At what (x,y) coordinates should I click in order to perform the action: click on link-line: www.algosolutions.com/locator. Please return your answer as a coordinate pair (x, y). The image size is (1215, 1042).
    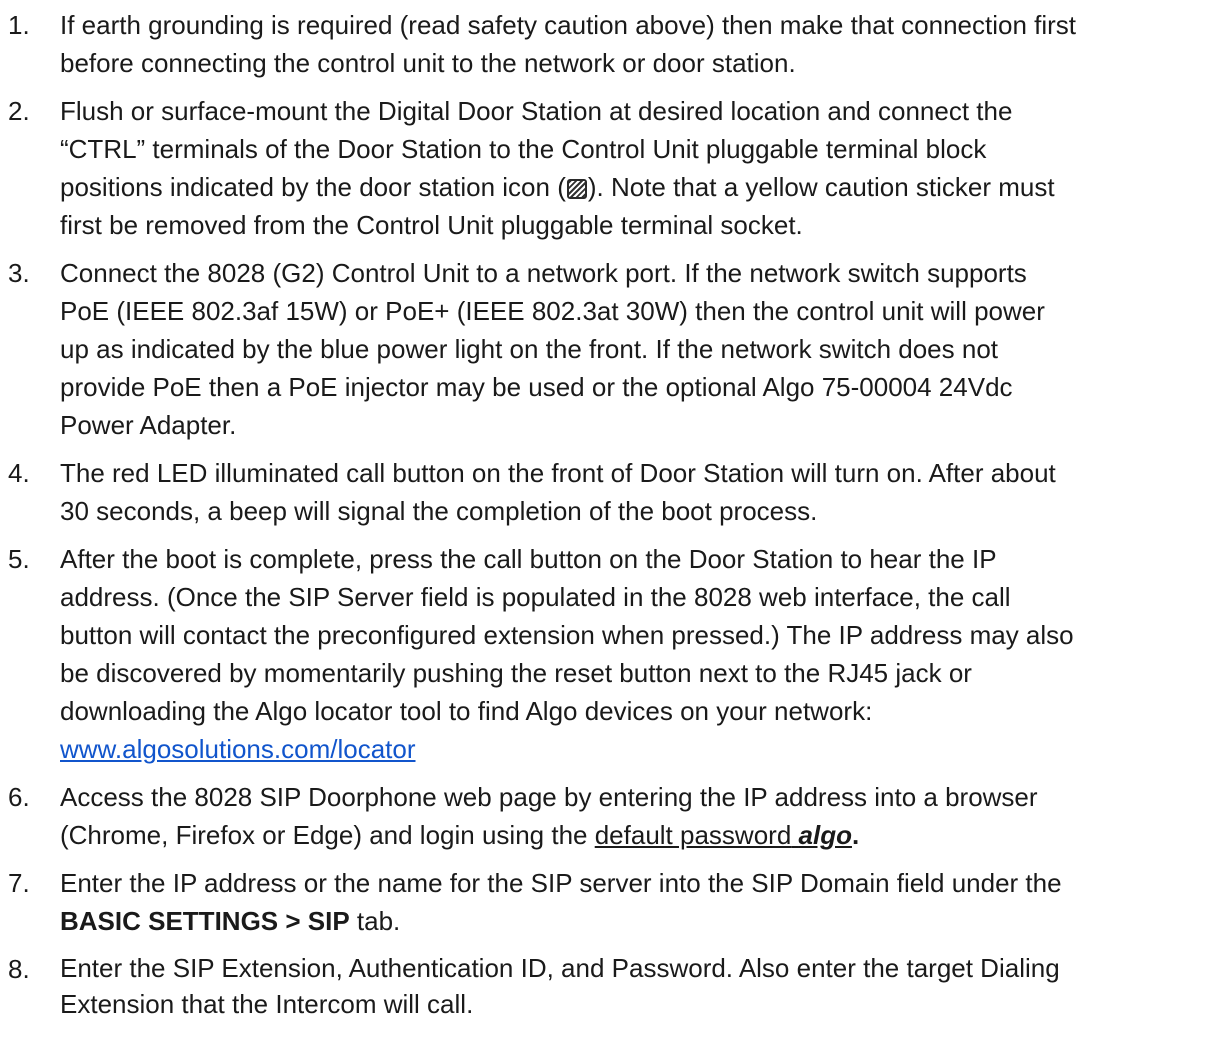
    Looking at the image, I should click on (633, 749).